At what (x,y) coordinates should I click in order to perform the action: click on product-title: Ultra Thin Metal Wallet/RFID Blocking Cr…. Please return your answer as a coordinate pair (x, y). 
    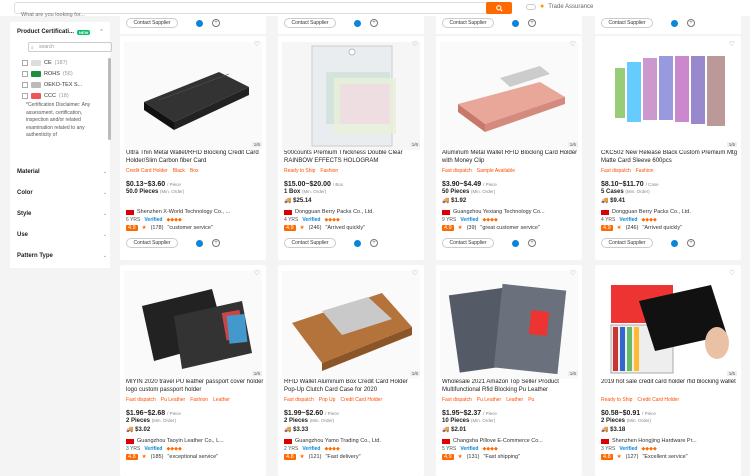
    Looking at the image, I should click on (195, 158).